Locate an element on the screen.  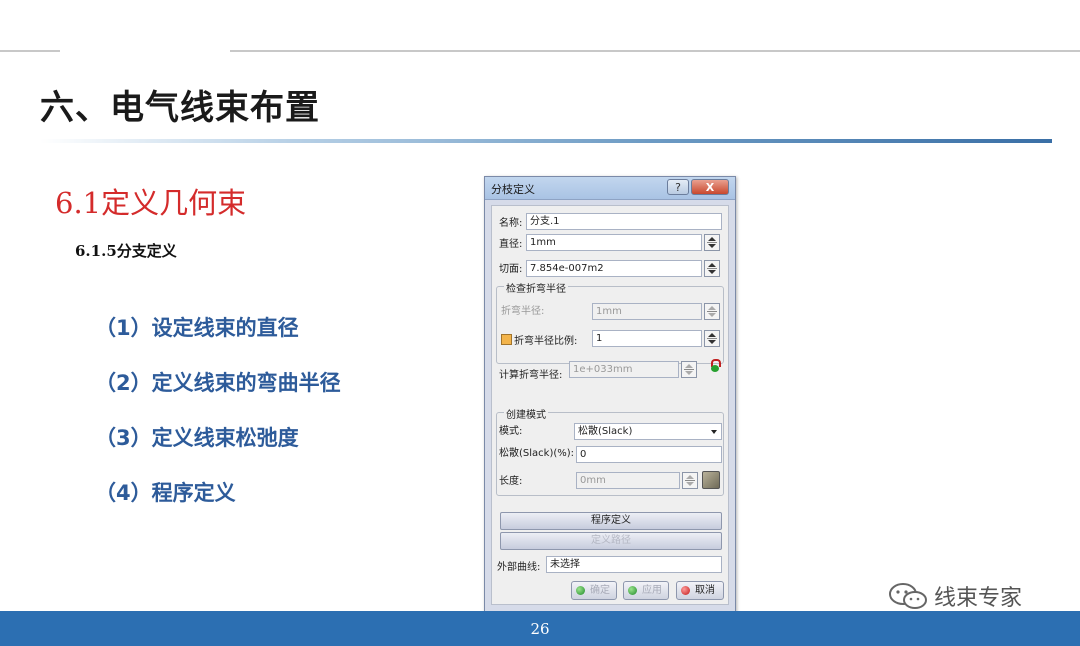
chevron-down-icon is located at coordinates (714, 432).